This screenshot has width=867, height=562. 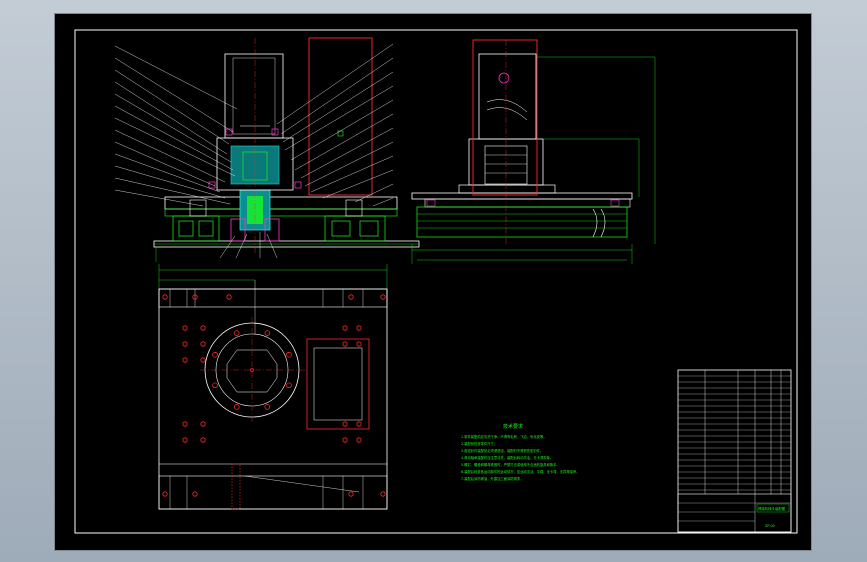 I want to click on front-section-view, so click(x=286, y=149).